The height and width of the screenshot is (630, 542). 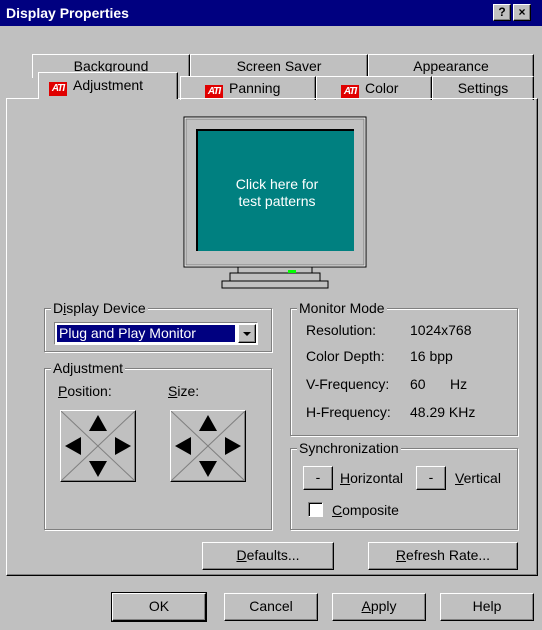 What do you see at coordinates (277, 184) in the screenshot?
I see `test-pattern-line1: Click here for` at bounding box center [277, 184].